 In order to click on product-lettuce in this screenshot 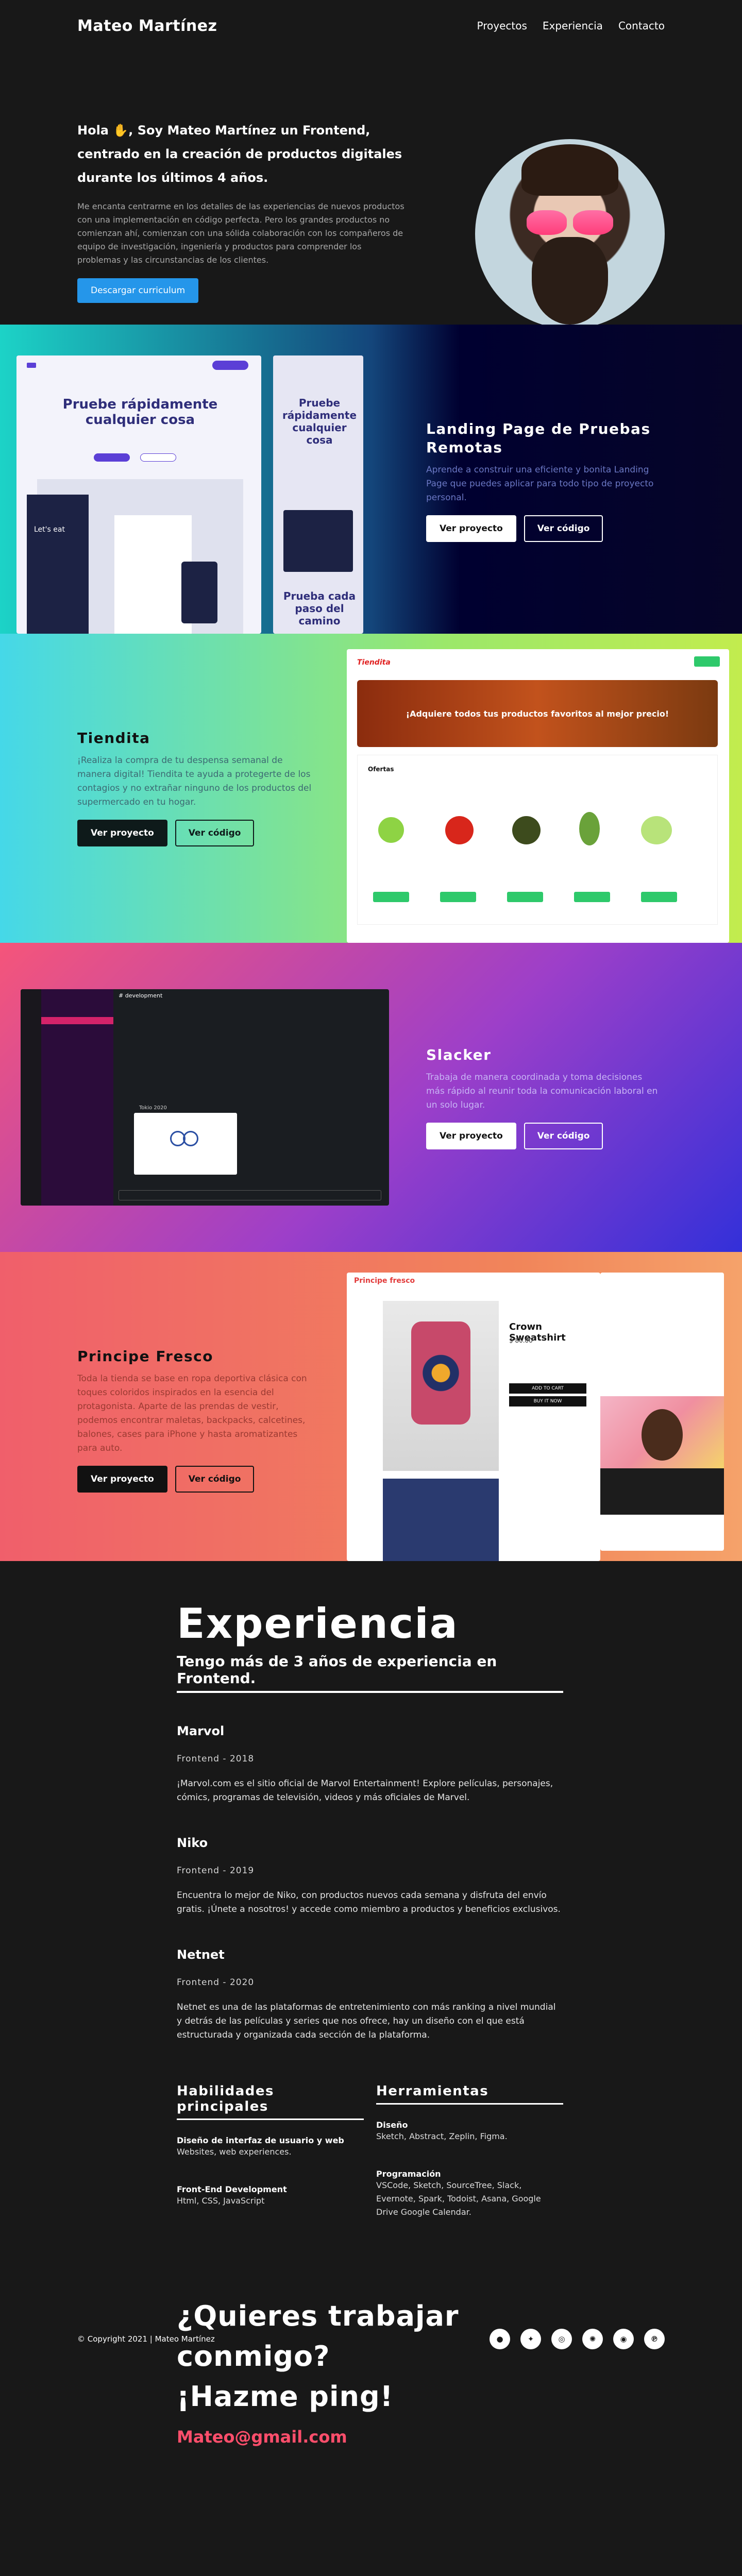, I will do `click(589, 828)`.